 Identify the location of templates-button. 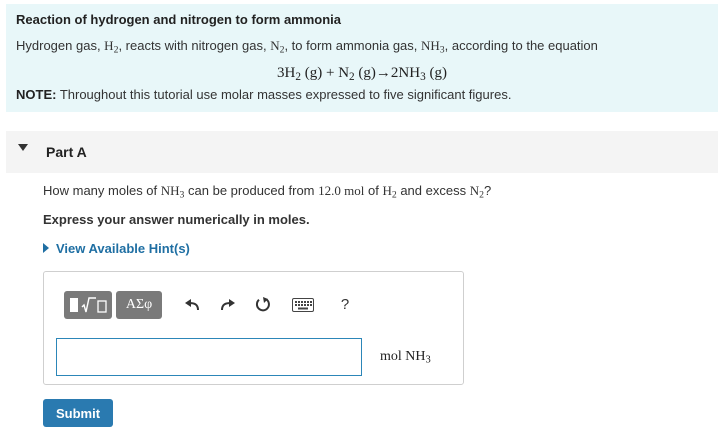
(88, 305).